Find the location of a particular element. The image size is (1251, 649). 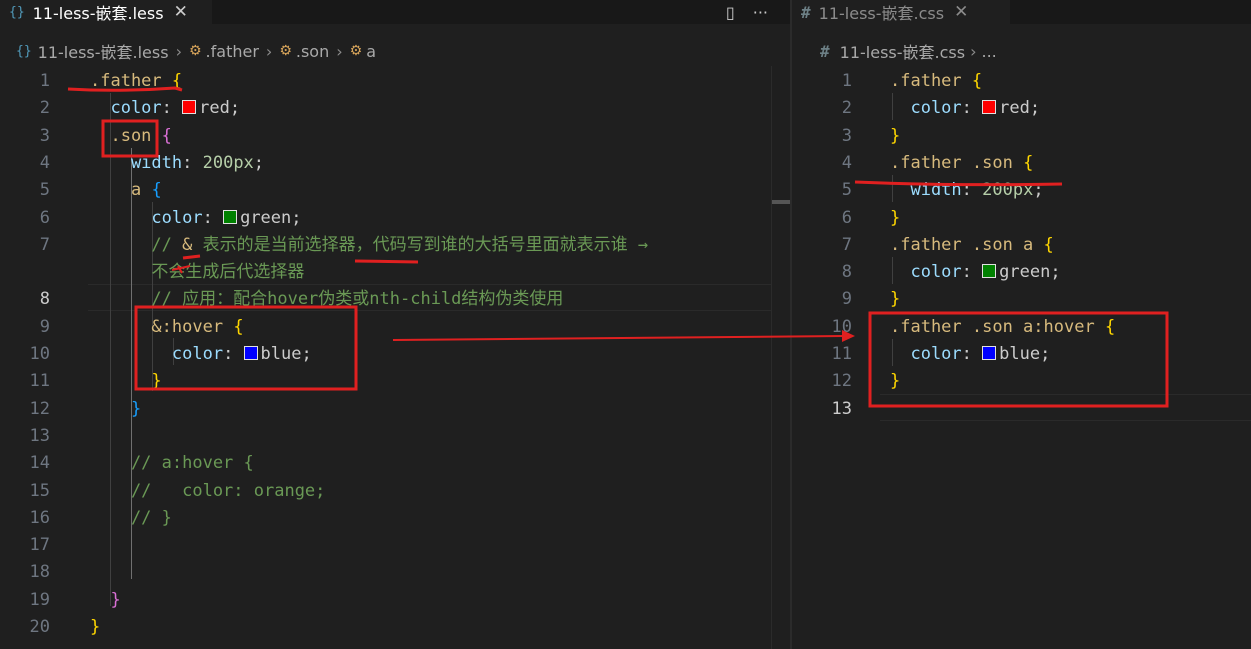

more-actions-icon: ··· is located at coordinates (760, 12).